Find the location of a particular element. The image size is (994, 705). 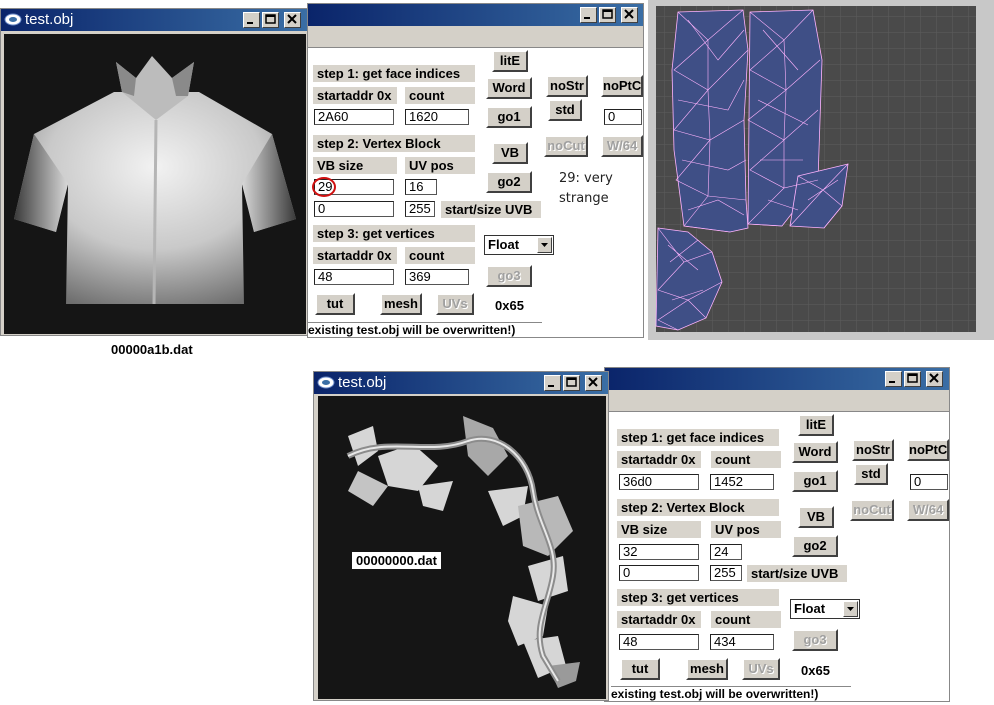

3d-viewport-1 is located at coordinates (155, 184).